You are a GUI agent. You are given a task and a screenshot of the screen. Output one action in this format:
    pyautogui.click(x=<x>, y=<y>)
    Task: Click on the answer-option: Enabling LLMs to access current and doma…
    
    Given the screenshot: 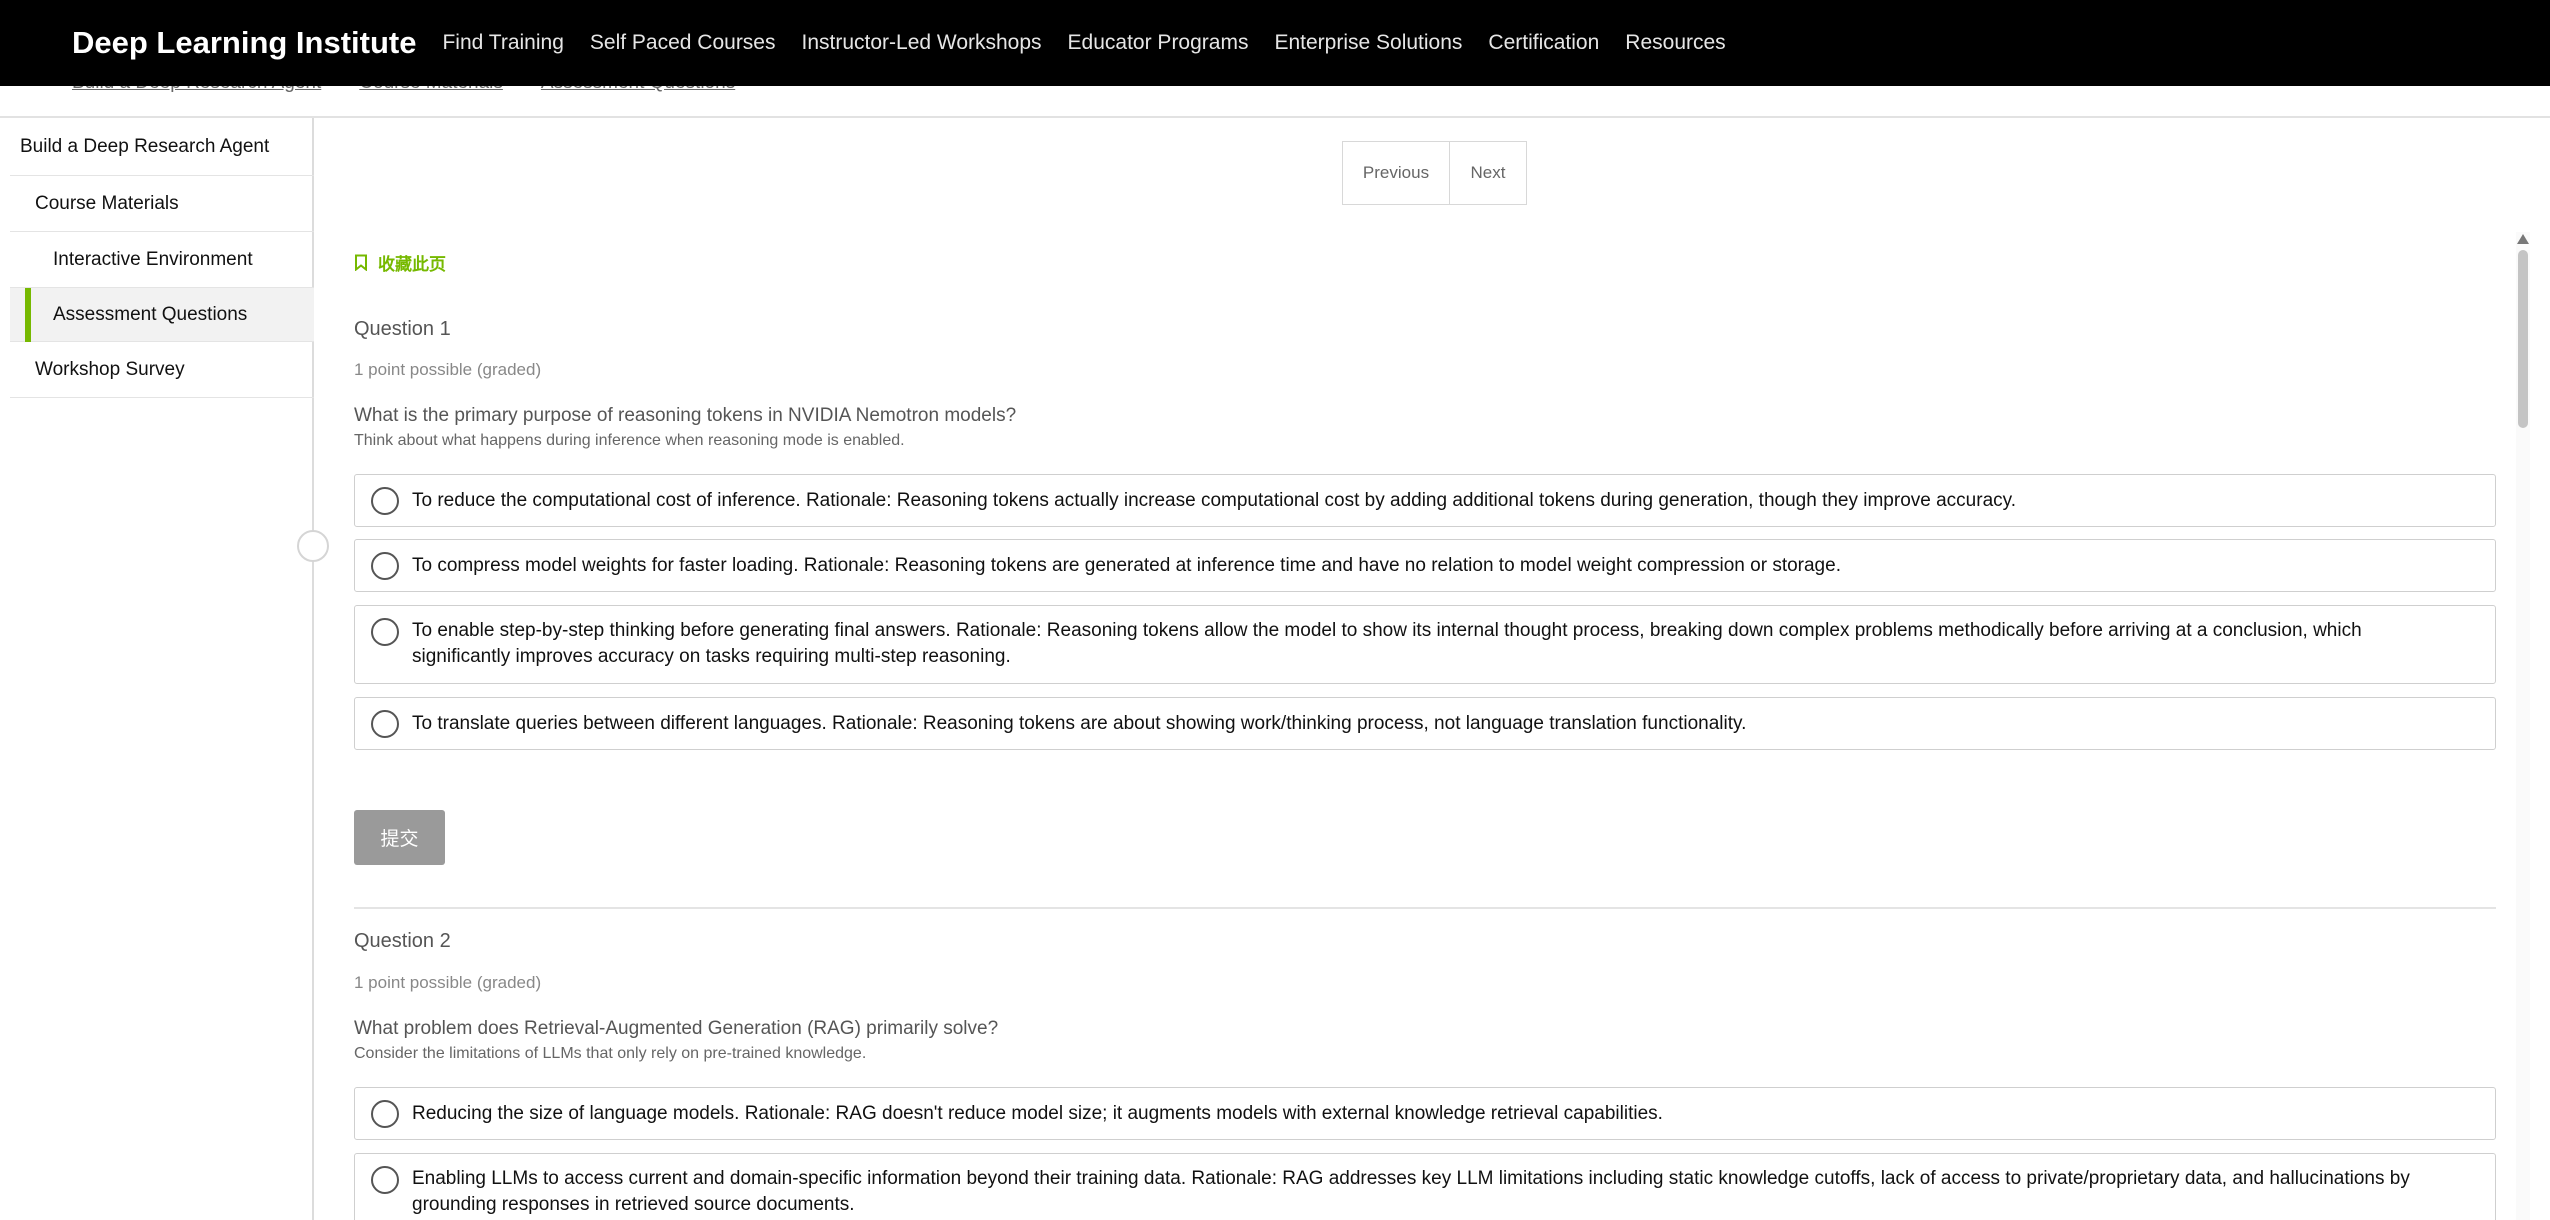 What is the action you would take?
    pyautogui.click(x=1425, y=1186)
    